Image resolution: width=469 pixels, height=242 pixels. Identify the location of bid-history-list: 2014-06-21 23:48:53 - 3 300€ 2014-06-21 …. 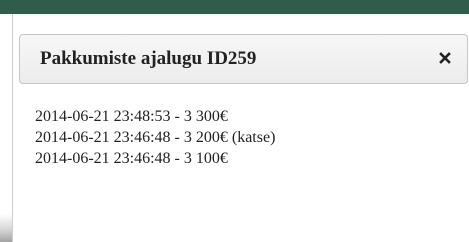
(155, 137).